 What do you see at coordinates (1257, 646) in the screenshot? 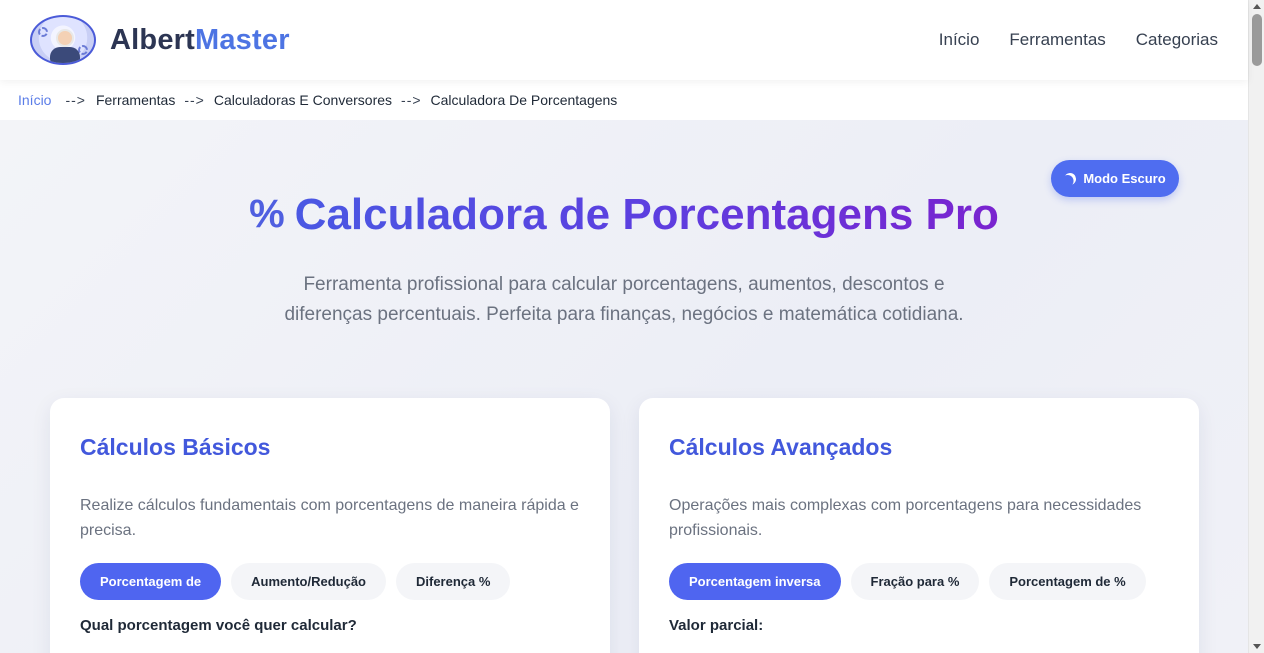
I see `scroll-down-arrow-icon` at bounding box center [1257, 646].